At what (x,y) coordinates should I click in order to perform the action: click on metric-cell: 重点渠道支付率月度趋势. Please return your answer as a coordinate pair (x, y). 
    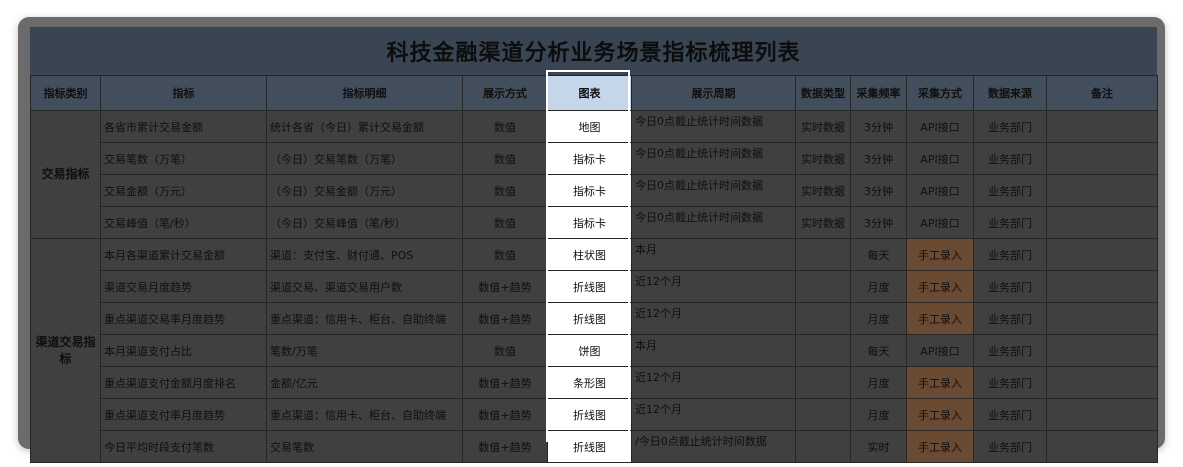
    Looking at the image, I should click on (183, 414).